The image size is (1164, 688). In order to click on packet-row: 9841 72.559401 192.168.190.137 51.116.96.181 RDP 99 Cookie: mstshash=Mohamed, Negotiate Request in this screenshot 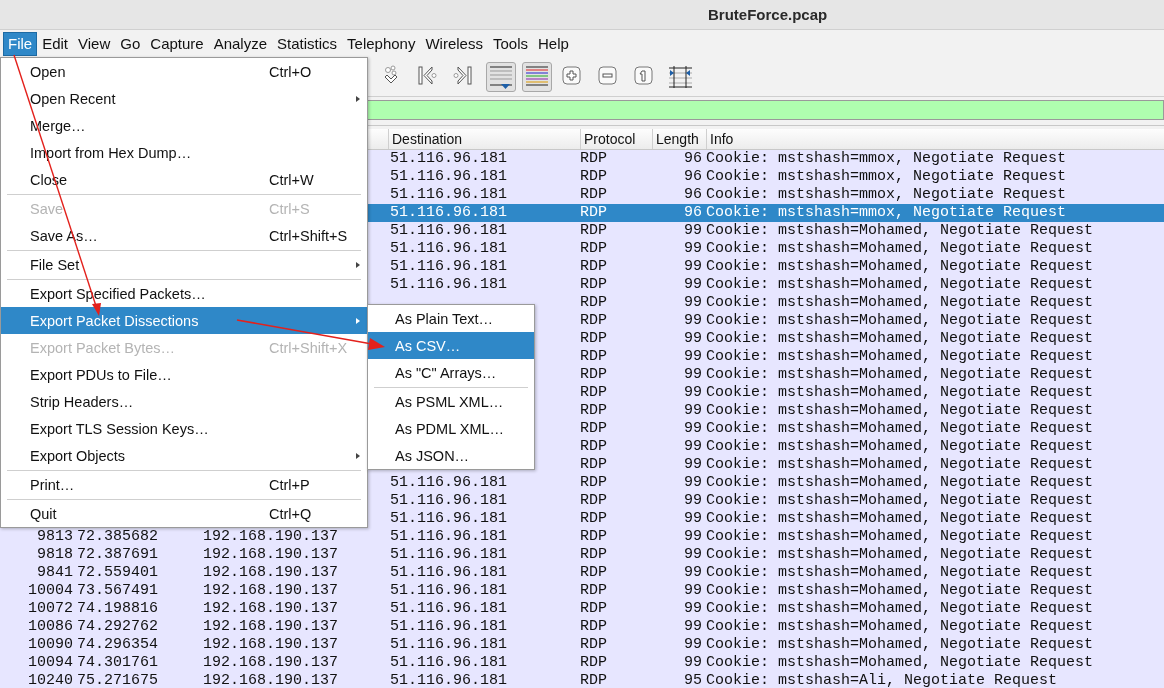, I will do `click(582, 573)`.